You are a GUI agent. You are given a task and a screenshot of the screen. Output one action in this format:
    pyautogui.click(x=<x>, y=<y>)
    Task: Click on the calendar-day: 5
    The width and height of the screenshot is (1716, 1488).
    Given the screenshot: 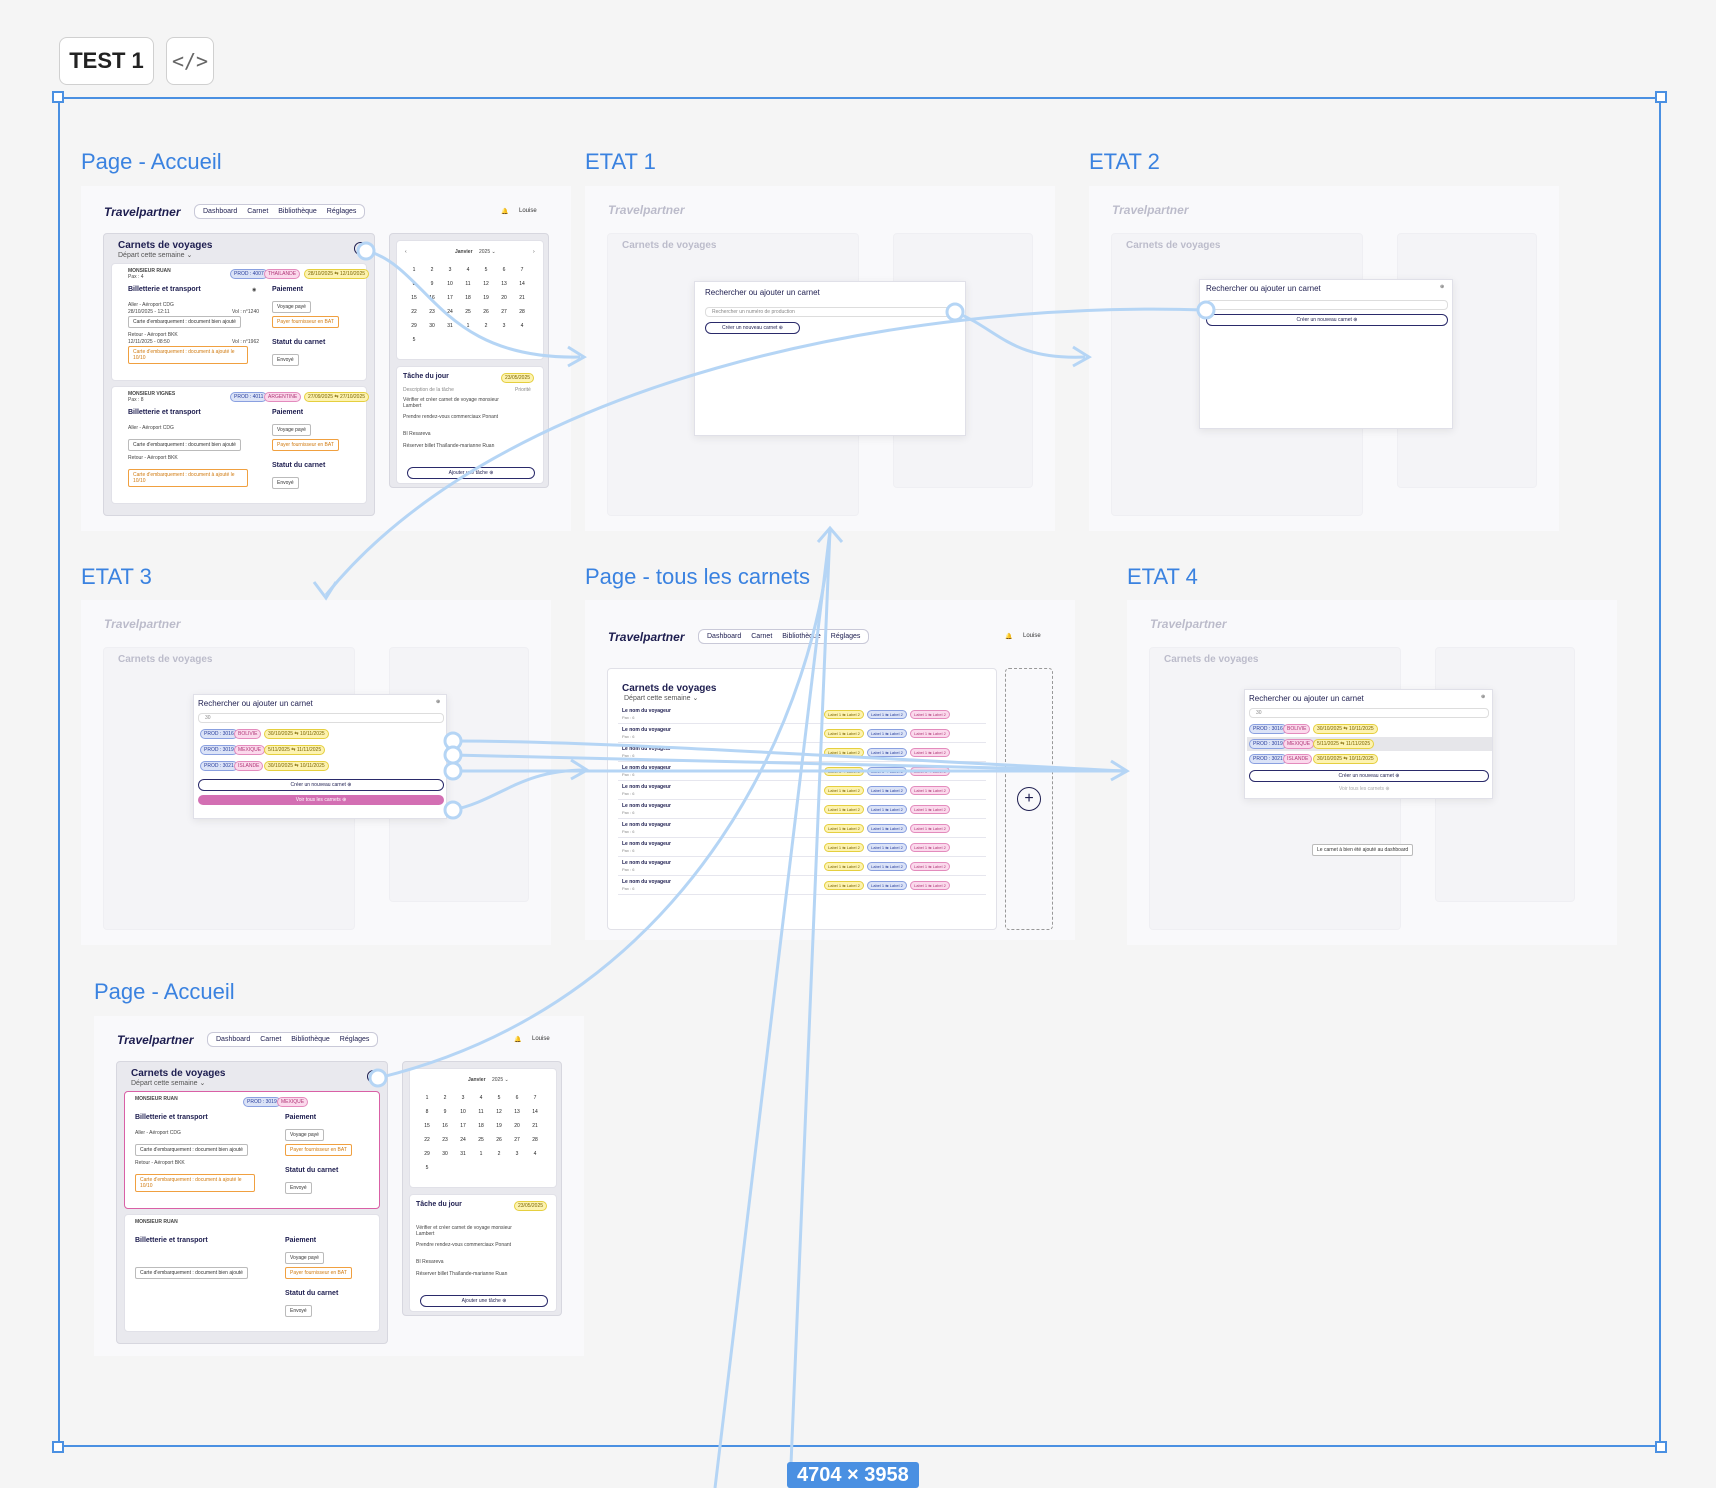 What is the action you would take?
    pyautogui.click(x=427, y=1168)
    